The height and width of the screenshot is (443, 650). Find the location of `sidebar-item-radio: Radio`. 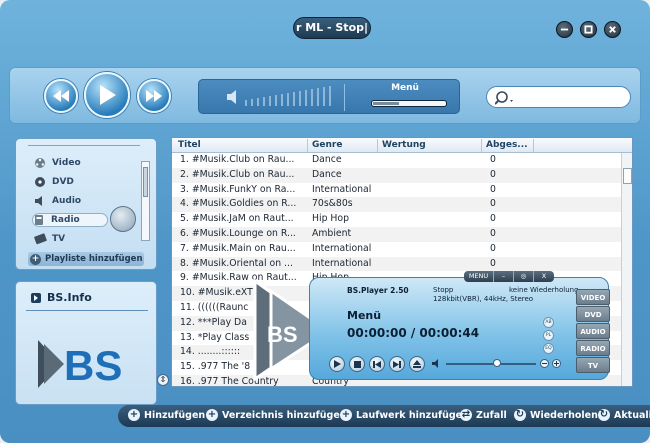

sidebar-item-radio: Radio is located at coordinates (70, 220).